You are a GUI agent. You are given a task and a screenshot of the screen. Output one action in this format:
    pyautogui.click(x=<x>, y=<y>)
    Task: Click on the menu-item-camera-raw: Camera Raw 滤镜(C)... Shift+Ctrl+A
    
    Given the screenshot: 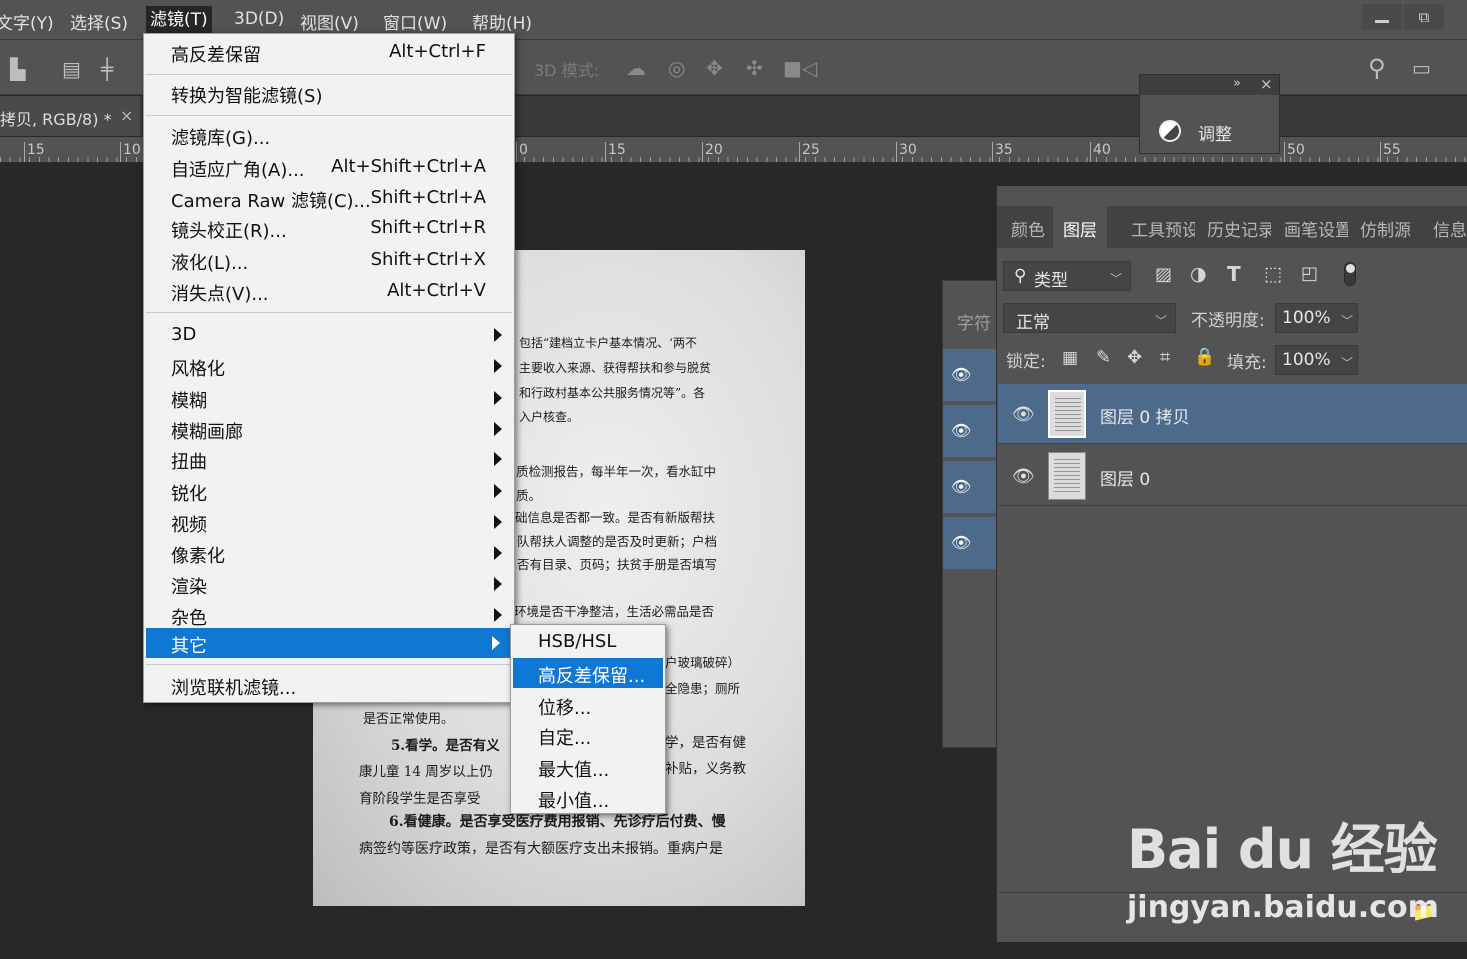 What is the action you would take?
    pyautogui.click(x=329, y=198)
    